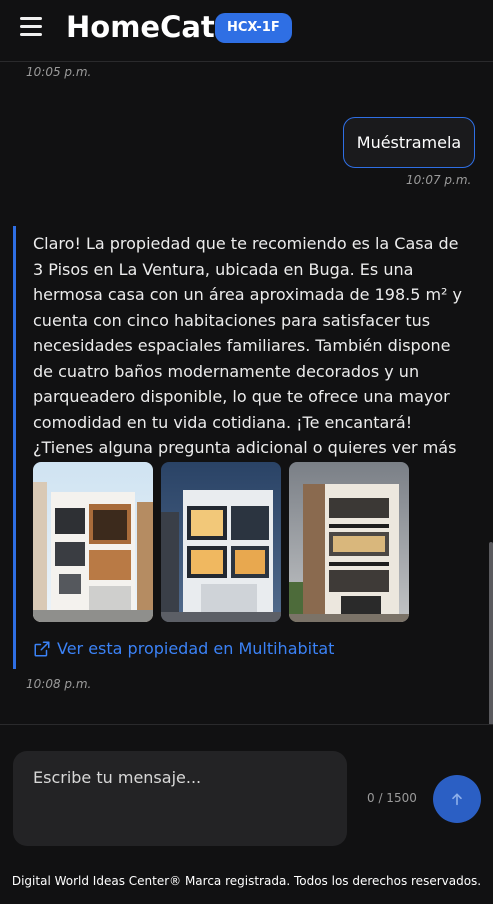 The image size is (493, 904). What do you see at coordinates (59, 72) in the screenshot?
I see `message-timestamp: 10:05 p.m.` at bounding box center [59, 72].